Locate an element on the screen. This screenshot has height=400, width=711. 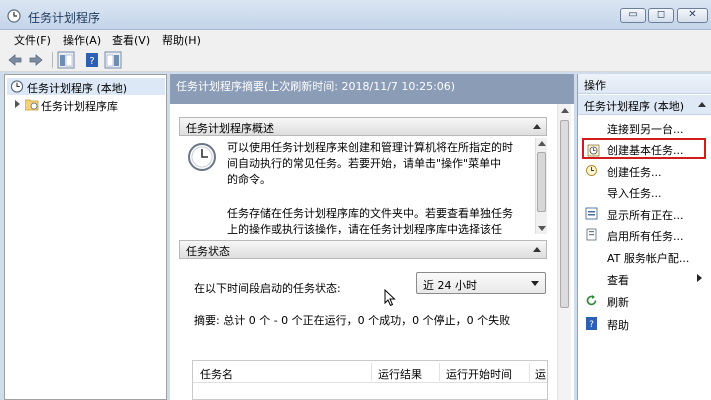
minimize-button: ▭ is located at coordinates (633, 15).